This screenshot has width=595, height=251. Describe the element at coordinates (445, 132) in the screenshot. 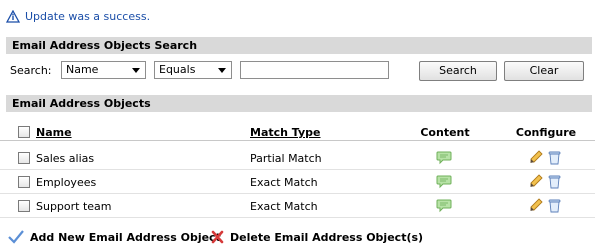

I see `column-header-content: Content` at that location.